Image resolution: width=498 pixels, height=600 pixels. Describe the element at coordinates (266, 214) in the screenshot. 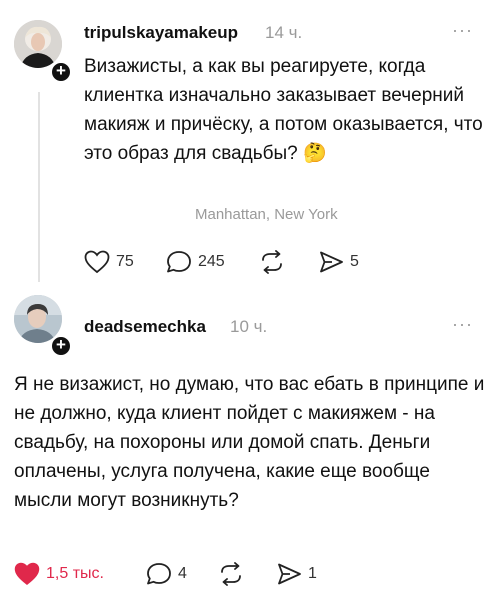

I see `location-tag: Manhattan, New York` at that location.